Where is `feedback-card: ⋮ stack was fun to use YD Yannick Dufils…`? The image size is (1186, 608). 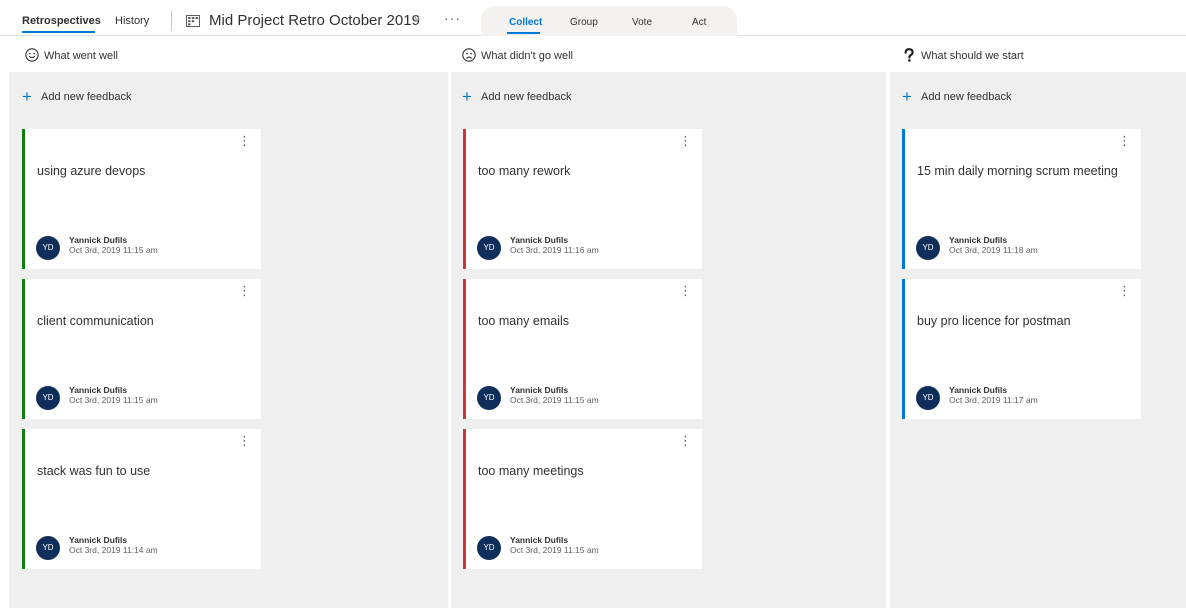
feedback-card: ⋮ stack was fun to use YD Yannick Dufils… is located at coordinates (141, 499).